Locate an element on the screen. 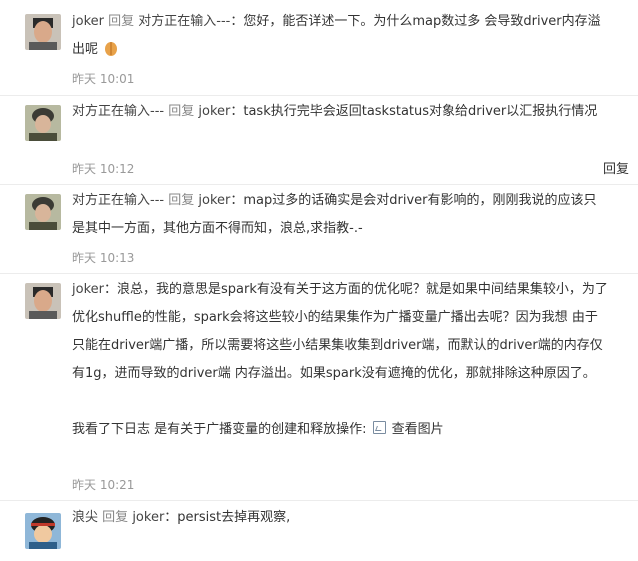 This screenshot has height=561, width=638. view-image-link: 查看图片 is located at coordinates (407, 429).